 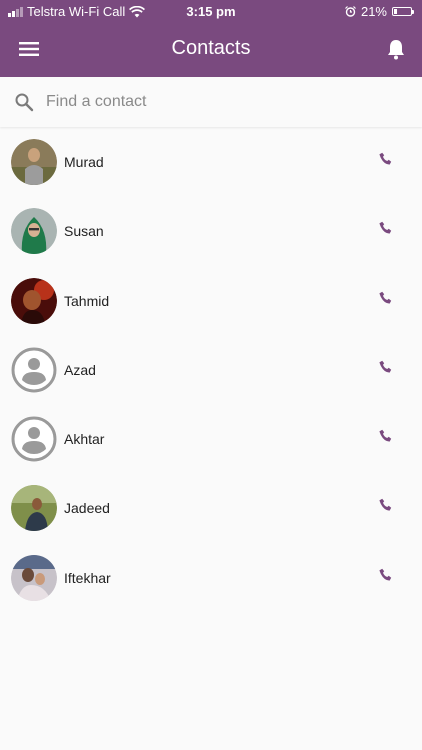 What do you see at coordinates (84, 439) in the screenshot?
I see `contact-name: Akhtar` at bounding box center [84, 439].